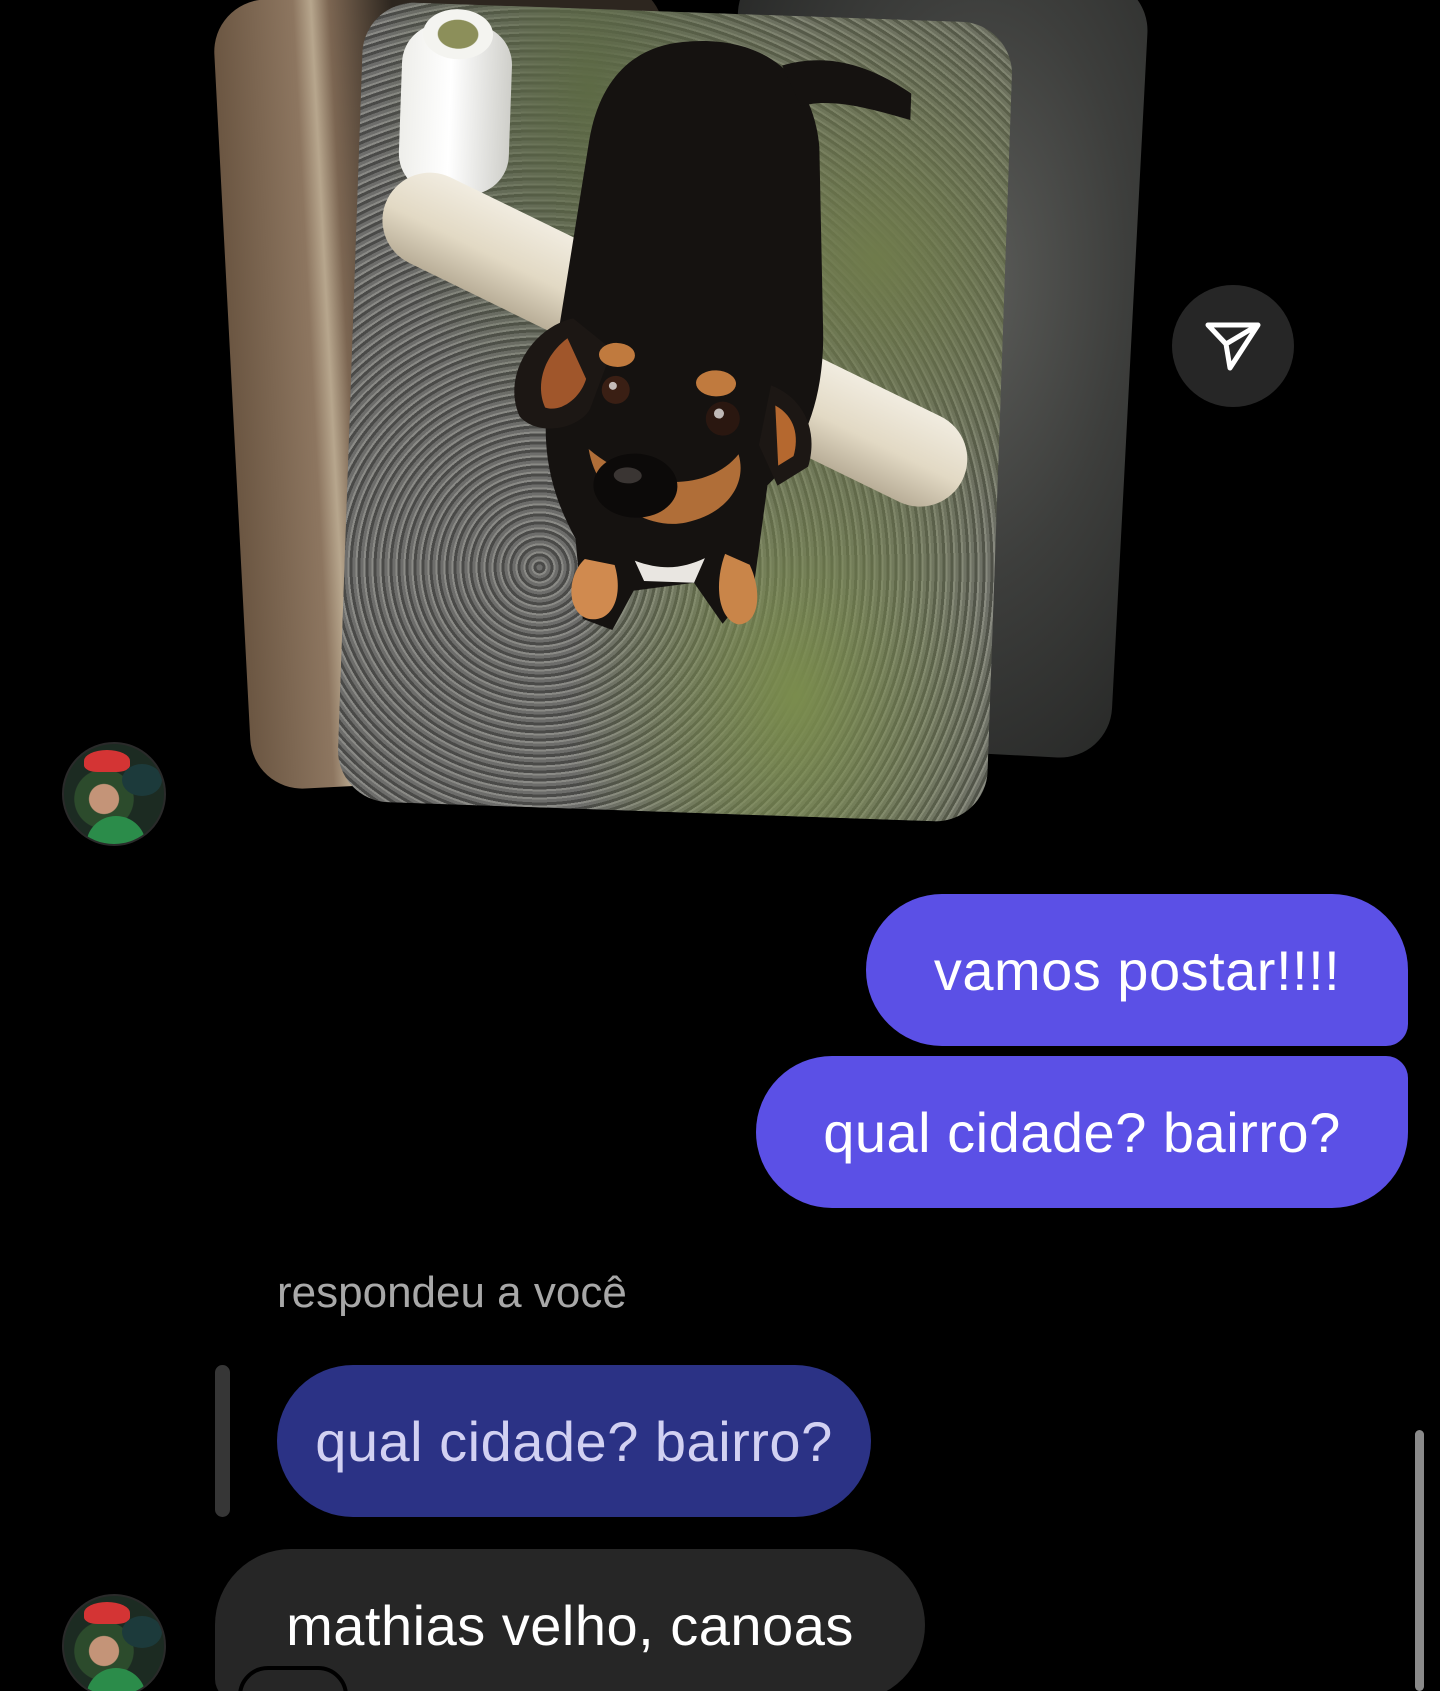 Image resolution: width=1440 pixels, height=1691 pixels. I want to click on dog-image, so click(714, 335).